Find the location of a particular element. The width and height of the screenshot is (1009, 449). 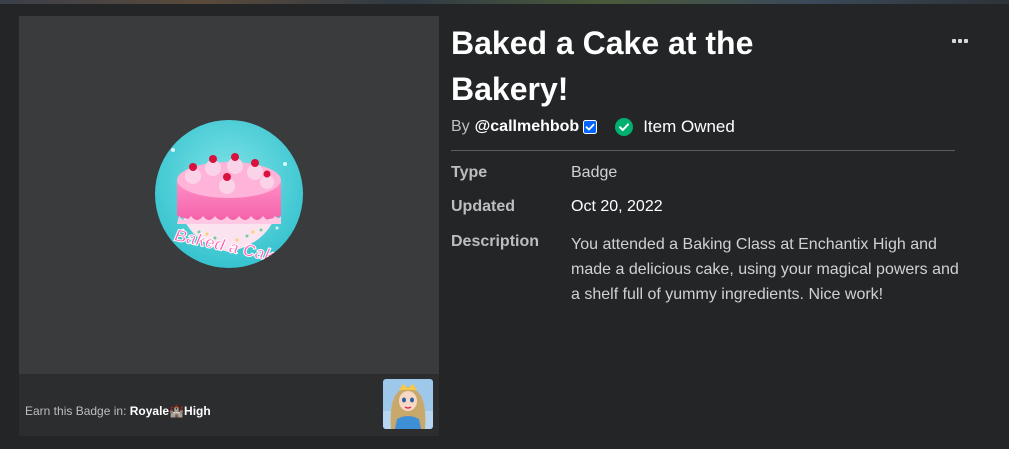

updated-label: Updated is located at coordinates (483, 206).